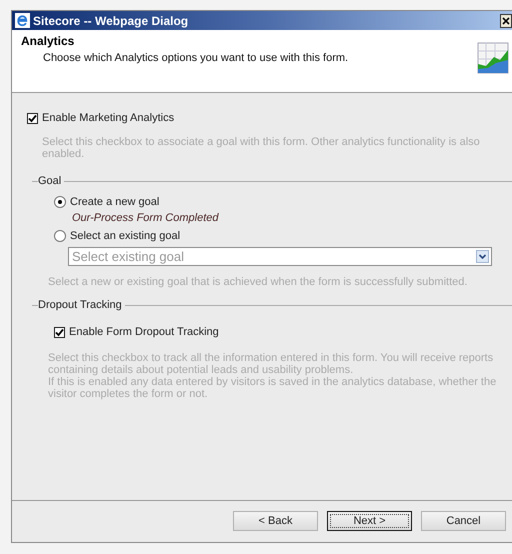  What do you see at coordinates (463, 520) in the screenshot?
I see `dialog-button: Cancel` at bounding box center [463, 520].